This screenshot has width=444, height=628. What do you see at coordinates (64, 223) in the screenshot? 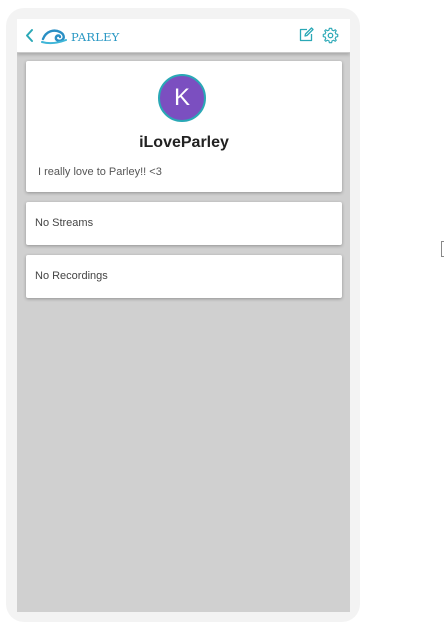
I see `streams-empty-text: No Streams` at bounding box center [64, 223].